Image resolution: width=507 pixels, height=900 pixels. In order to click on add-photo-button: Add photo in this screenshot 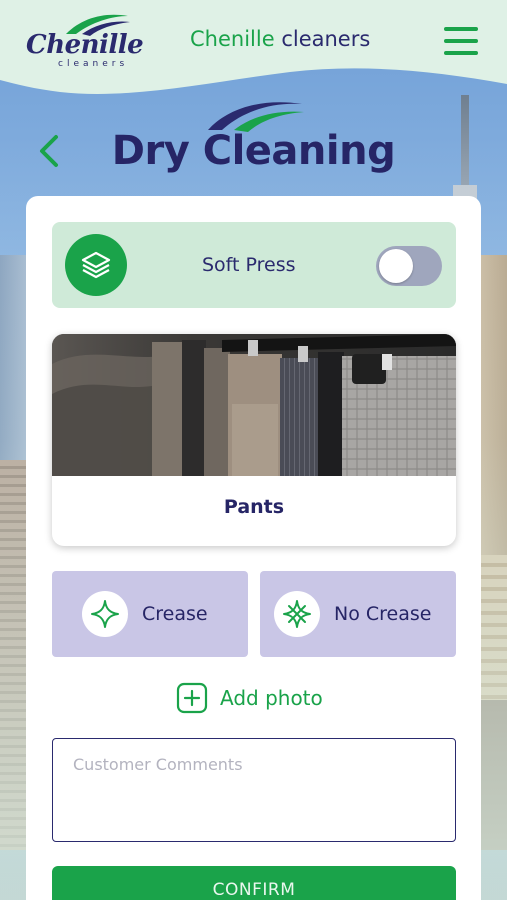, I will do `click(249, 698)`.